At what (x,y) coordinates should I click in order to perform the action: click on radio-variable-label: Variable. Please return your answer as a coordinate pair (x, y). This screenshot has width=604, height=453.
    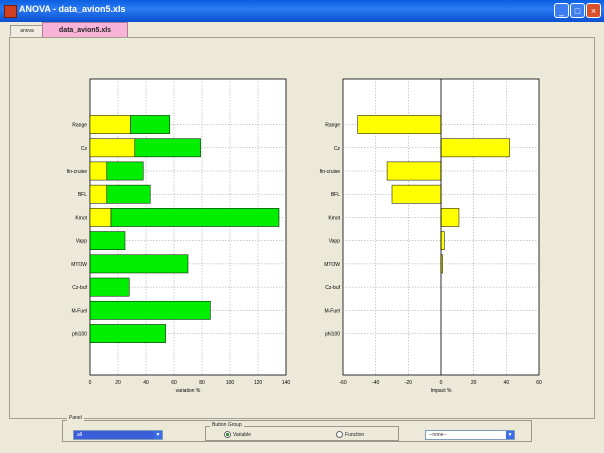
    Looking at the image, I should click on (242, 434).